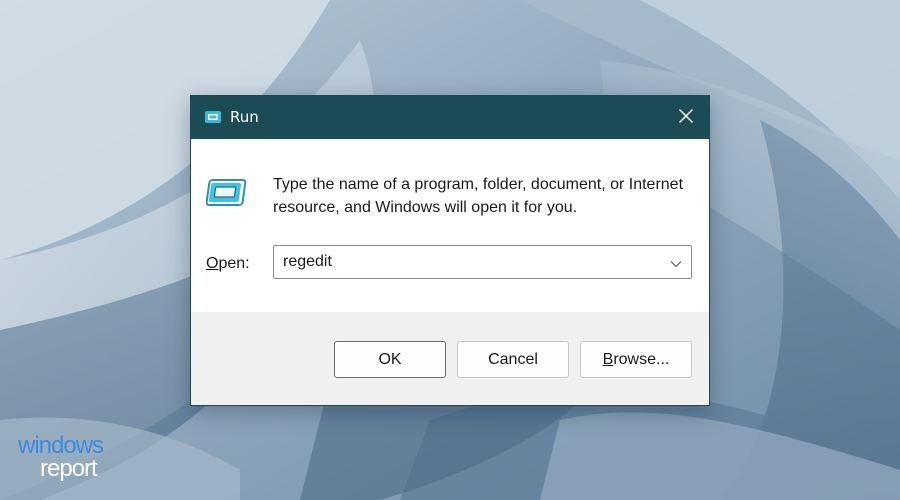 The width and height of the screenshot is (900, 500). I want to click on dropdown-button, so click(676, 262).